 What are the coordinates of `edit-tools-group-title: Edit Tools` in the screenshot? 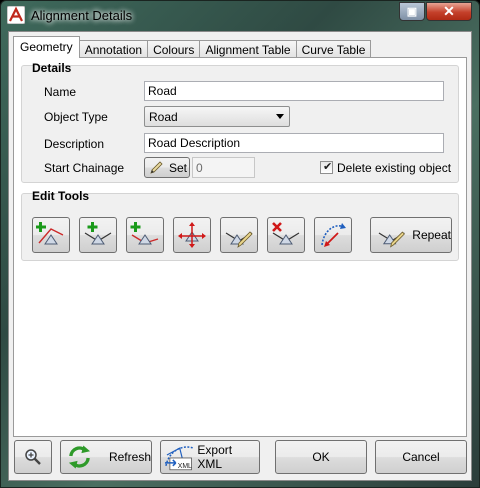 It's located at (61, 196).